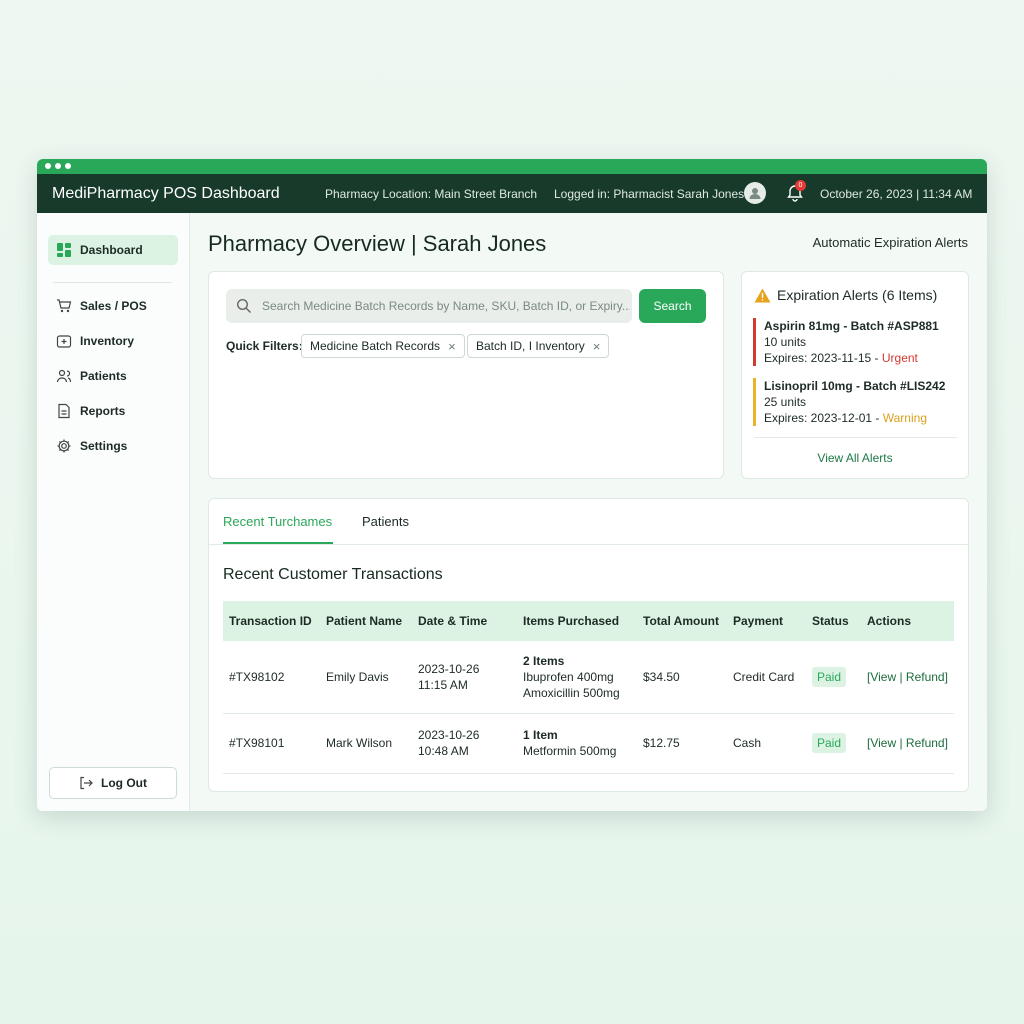 This screenshot has width=1024, height=1024. I want to click on alert-tag-urgent: Urgent, so click(899, 358).